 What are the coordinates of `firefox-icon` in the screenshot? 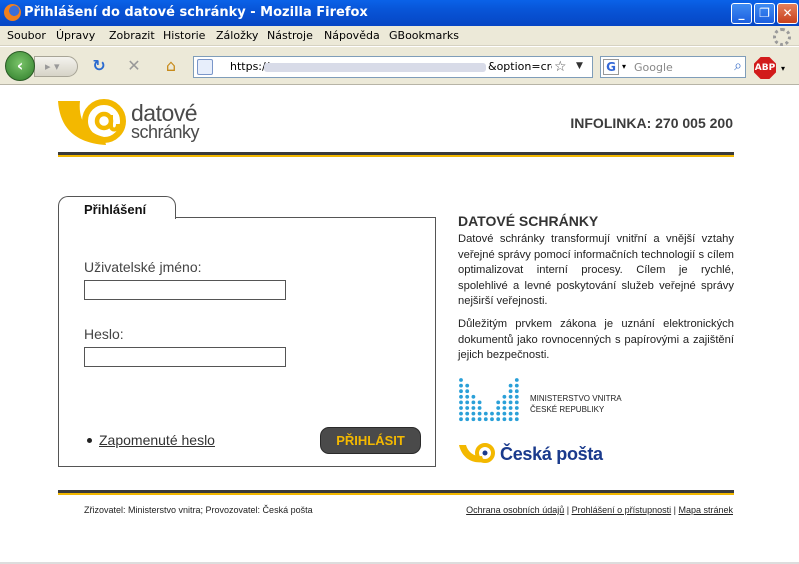 It's located at (12, 12).